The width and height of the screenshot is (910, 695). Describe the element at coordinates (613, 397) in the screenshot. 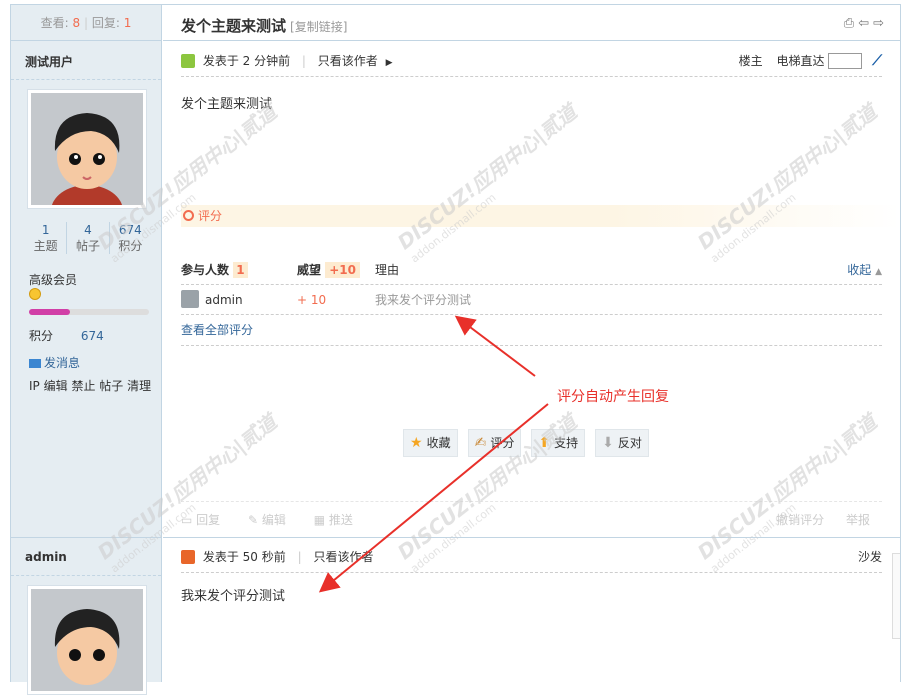

I see `annotation-text: 评分自动产生回复` at that location.